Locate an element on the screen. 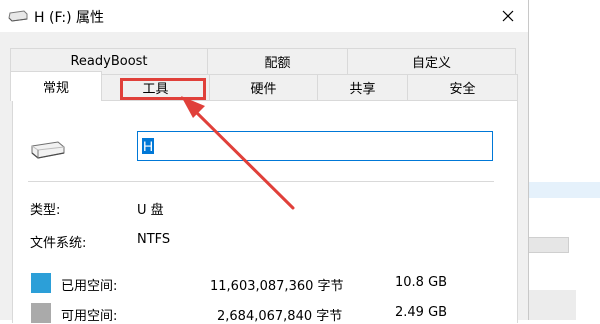 This screenshot has width=600, height=324. separator is located at coordinates (261, 181).